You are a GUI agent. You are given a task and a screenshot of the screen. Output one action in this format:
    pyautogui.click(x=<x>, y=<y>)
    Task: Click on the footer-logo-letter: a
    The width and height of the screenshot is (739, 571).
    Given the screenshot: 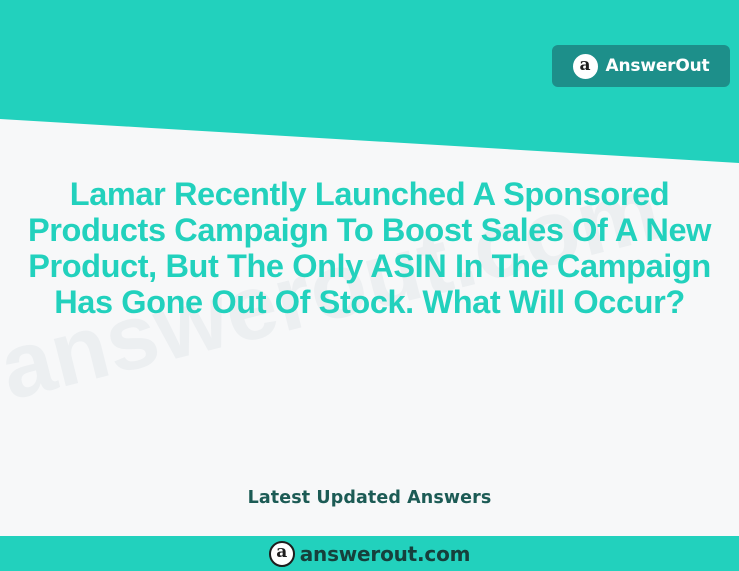 What is the action you would take?
    pyautogui.click(x=282, y=552)
    